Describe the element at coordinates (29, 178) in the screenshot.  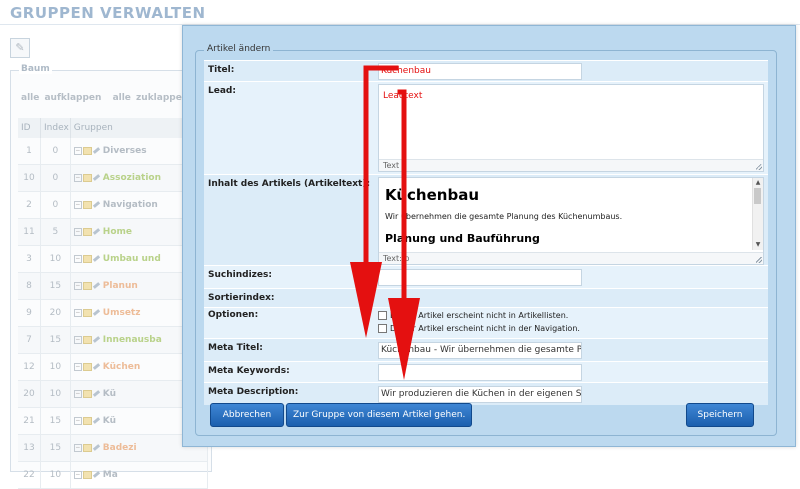
I see `row-id: 10` at that location.